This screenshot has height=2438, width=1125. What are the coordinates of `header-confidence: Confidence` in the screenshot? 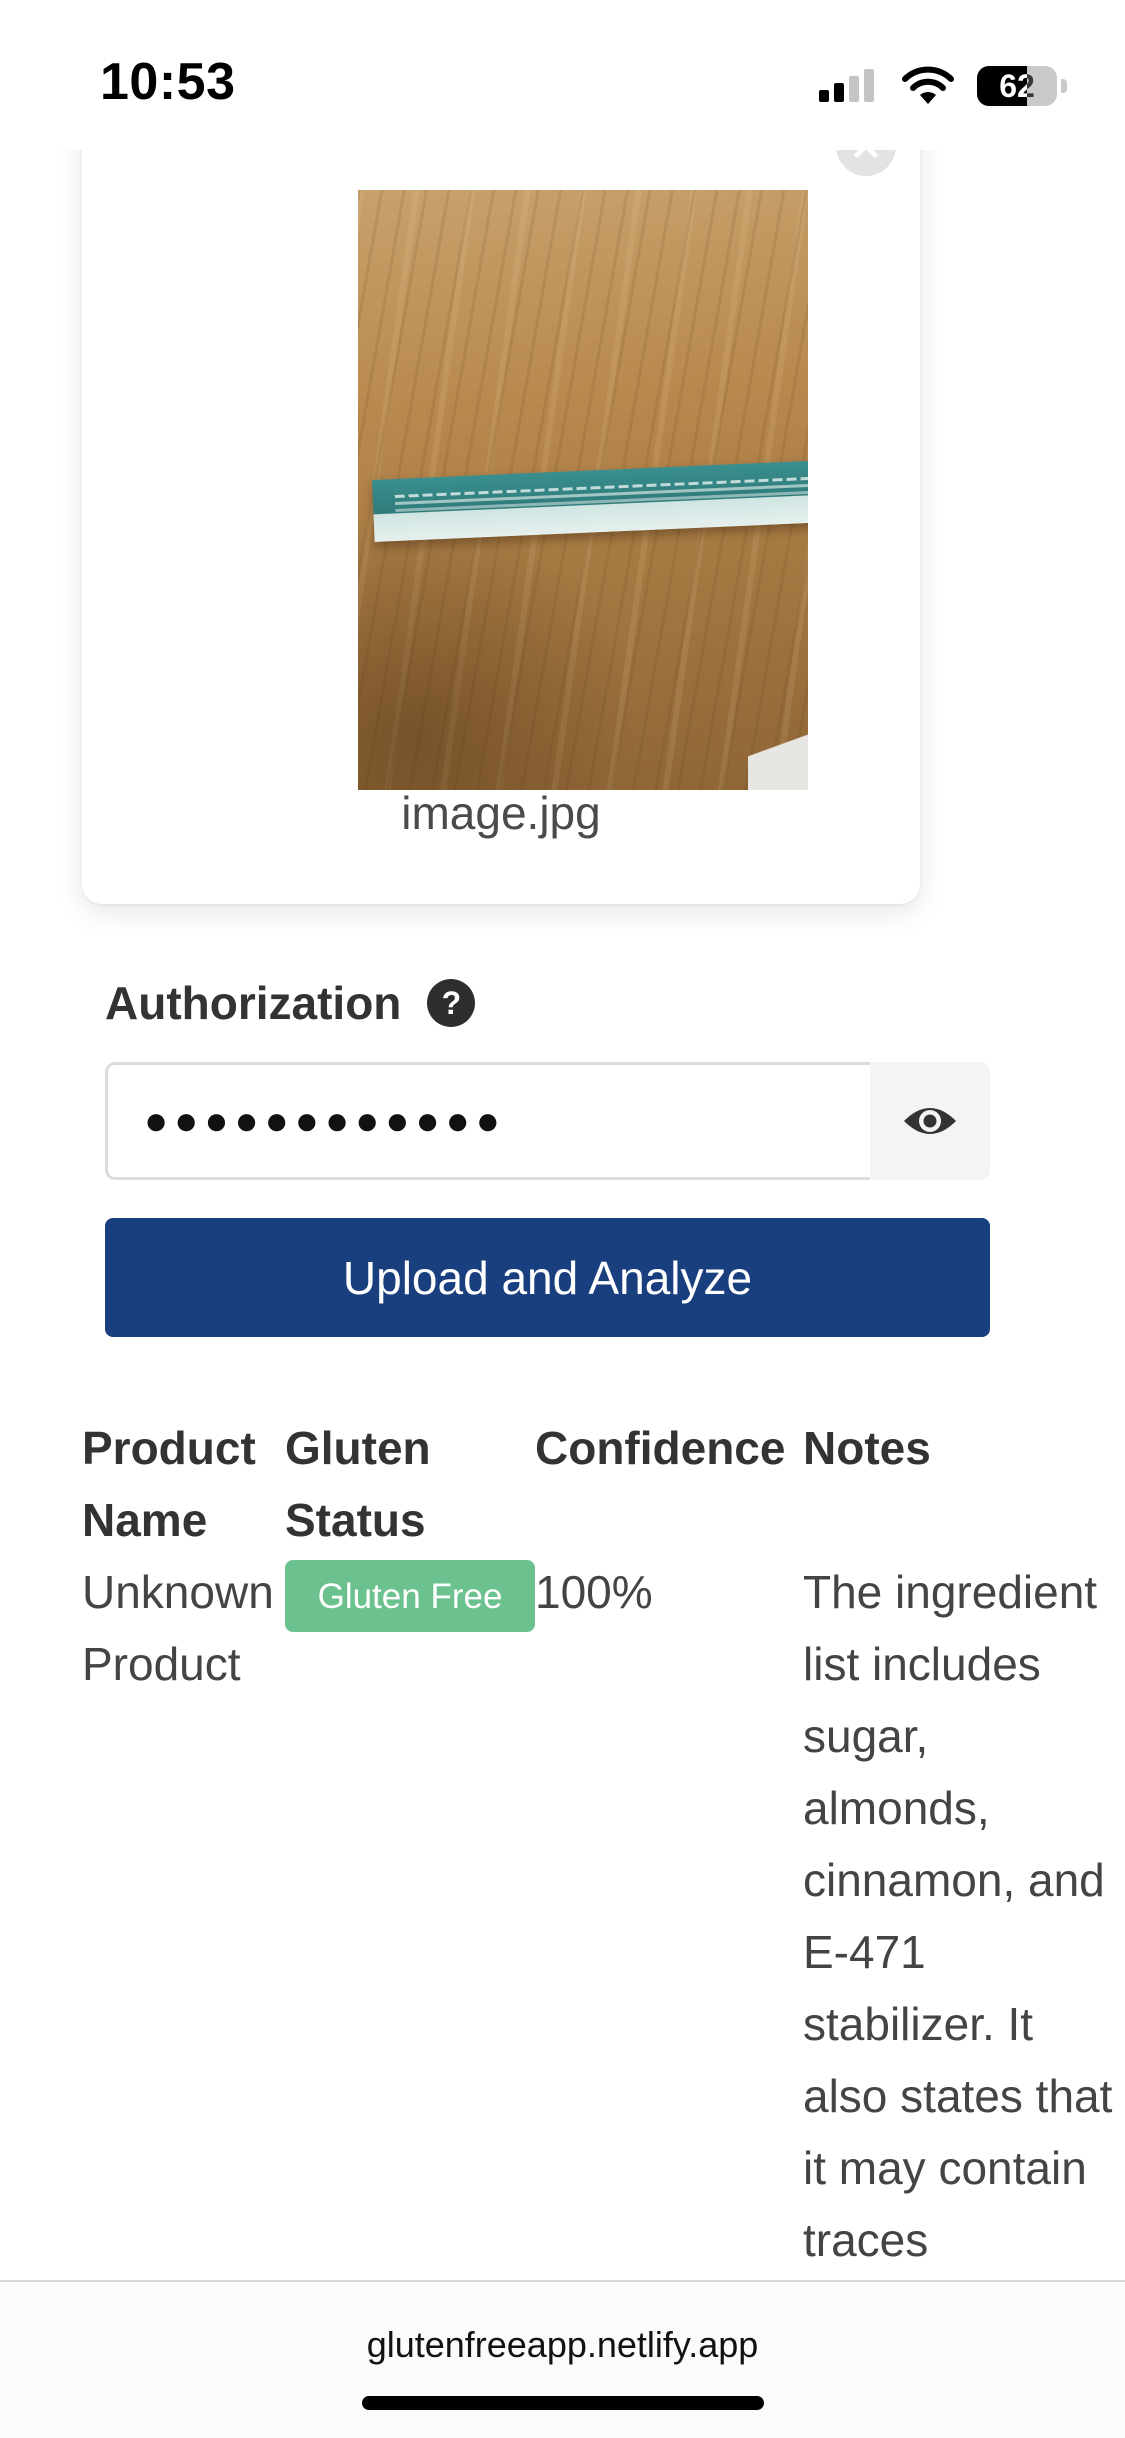 It's located at (660, 1448).